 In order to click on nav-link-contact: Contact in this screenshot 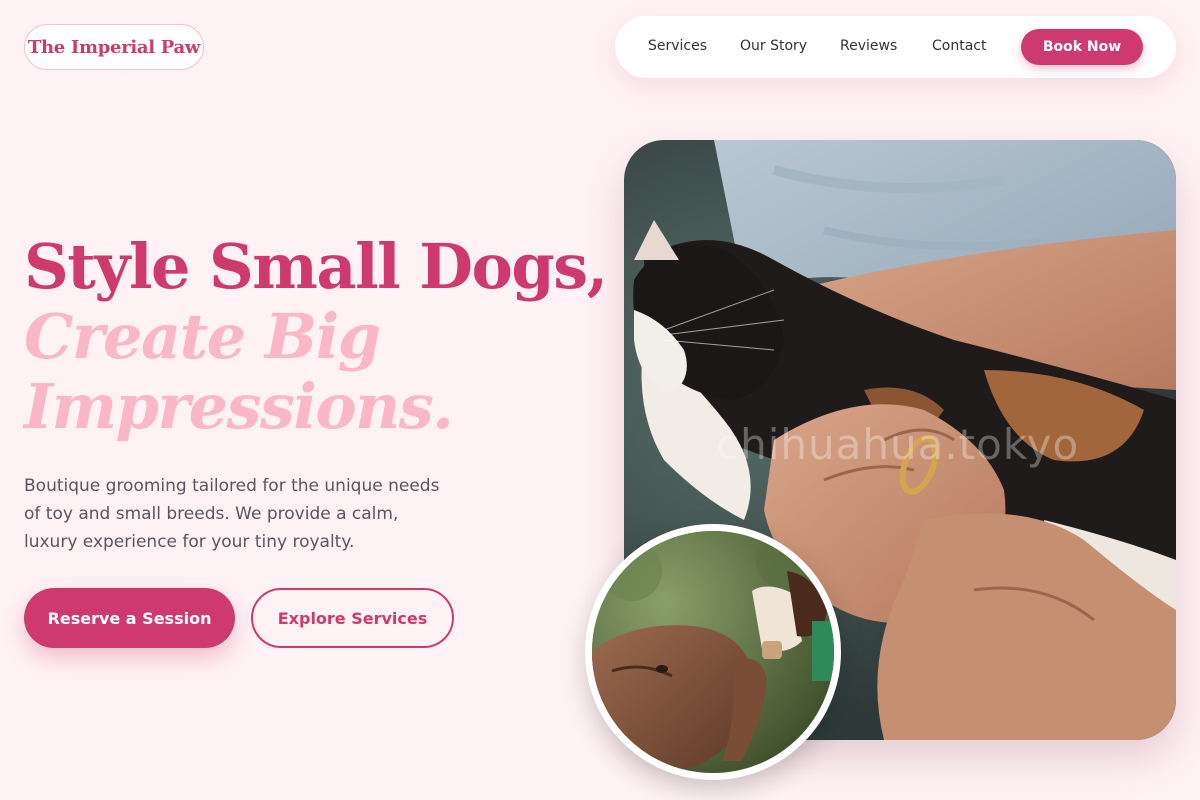, I will do `click(959, 46)`.